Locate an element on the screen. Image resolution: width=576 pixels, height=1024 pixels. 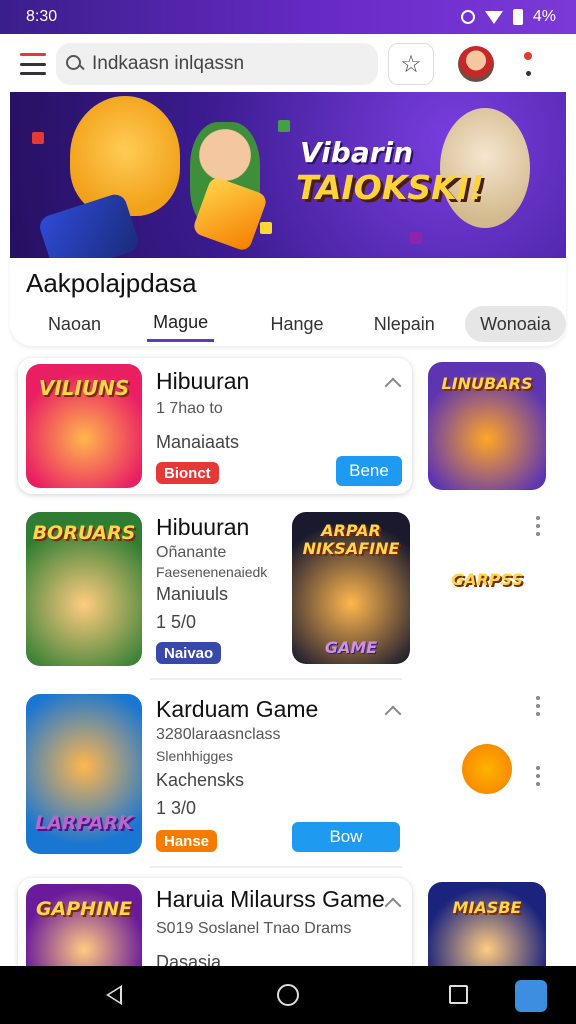
app-shortcut-icon is located at coordinates (531, 996).